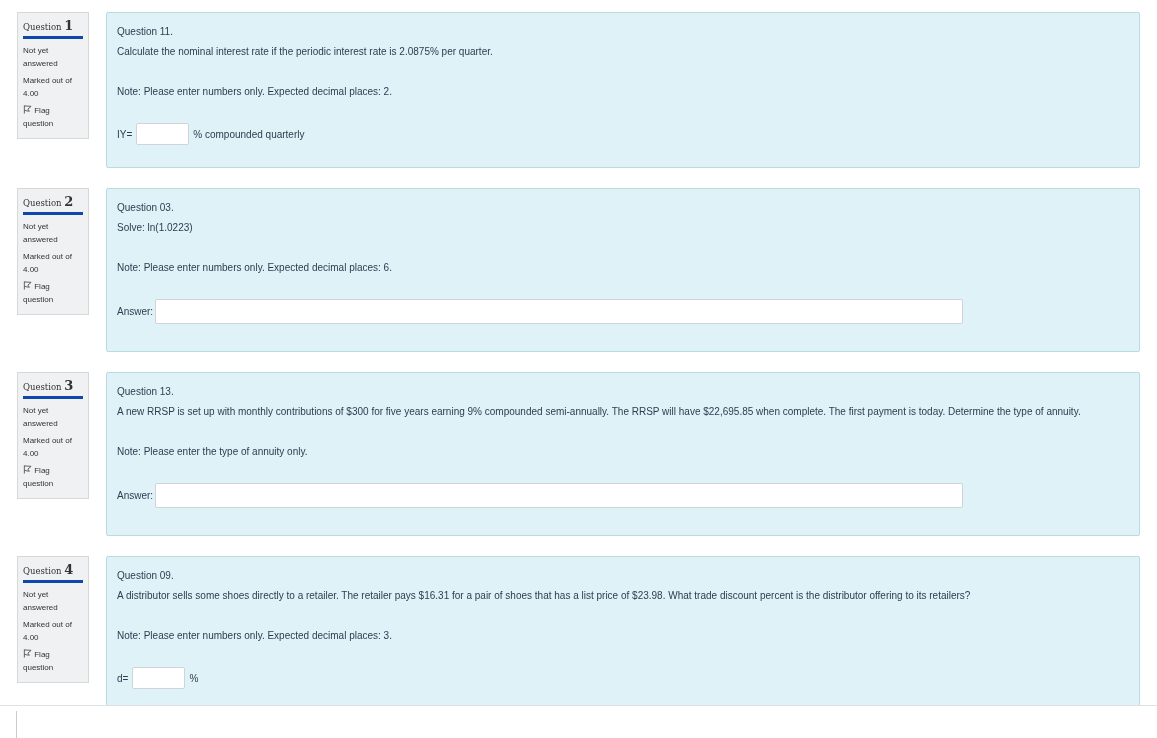 The height and width of the screenshot is (738, 1157). Describe the element at coordinates (255, 635) in the screenshot. I see `question-note: Note: Please enter numbers only. Expected decimal places: 3.` at that location.